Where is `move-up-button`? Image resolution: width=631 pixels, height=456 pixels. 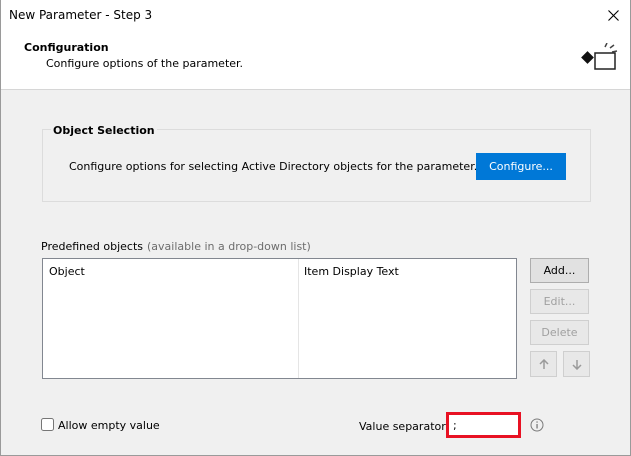
move-up-button is located at coordinates (543, 364).